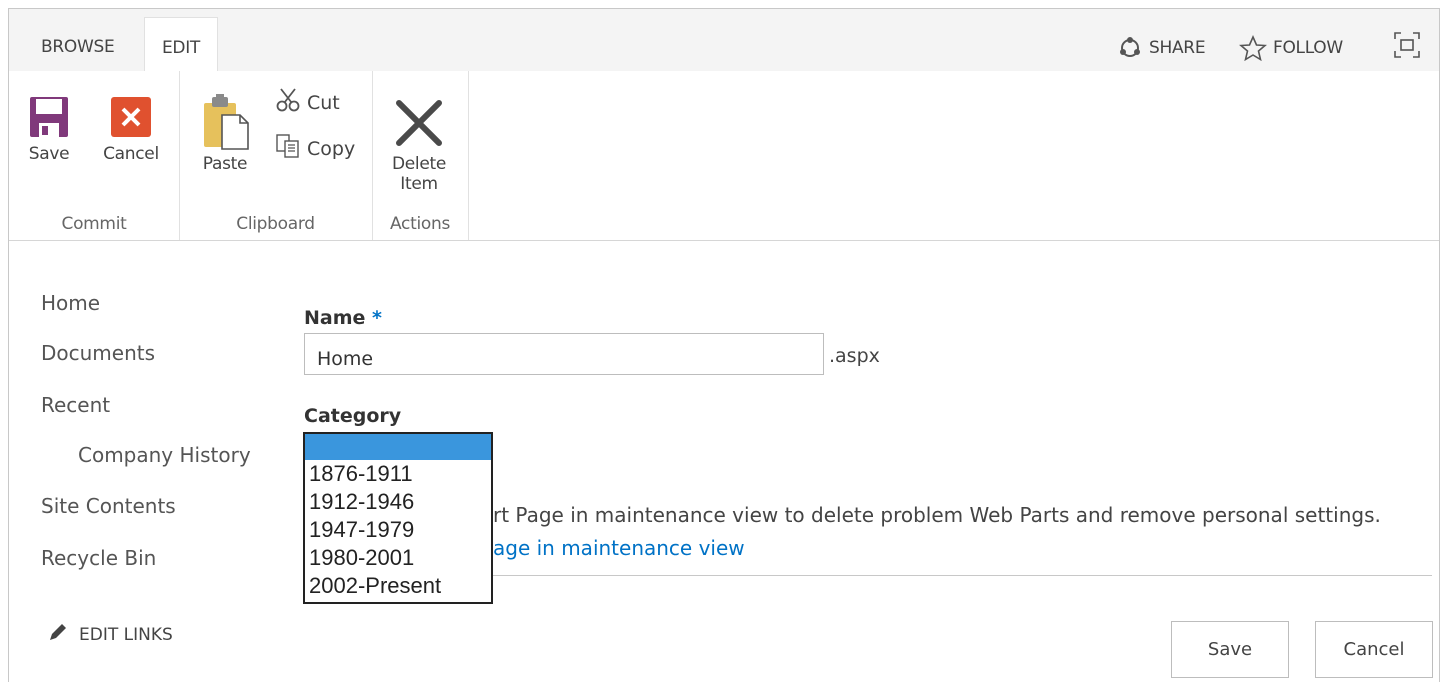  Describe the element at coordinates (419, 127) in the screenshot. I see `delete-x-icon` at that location.